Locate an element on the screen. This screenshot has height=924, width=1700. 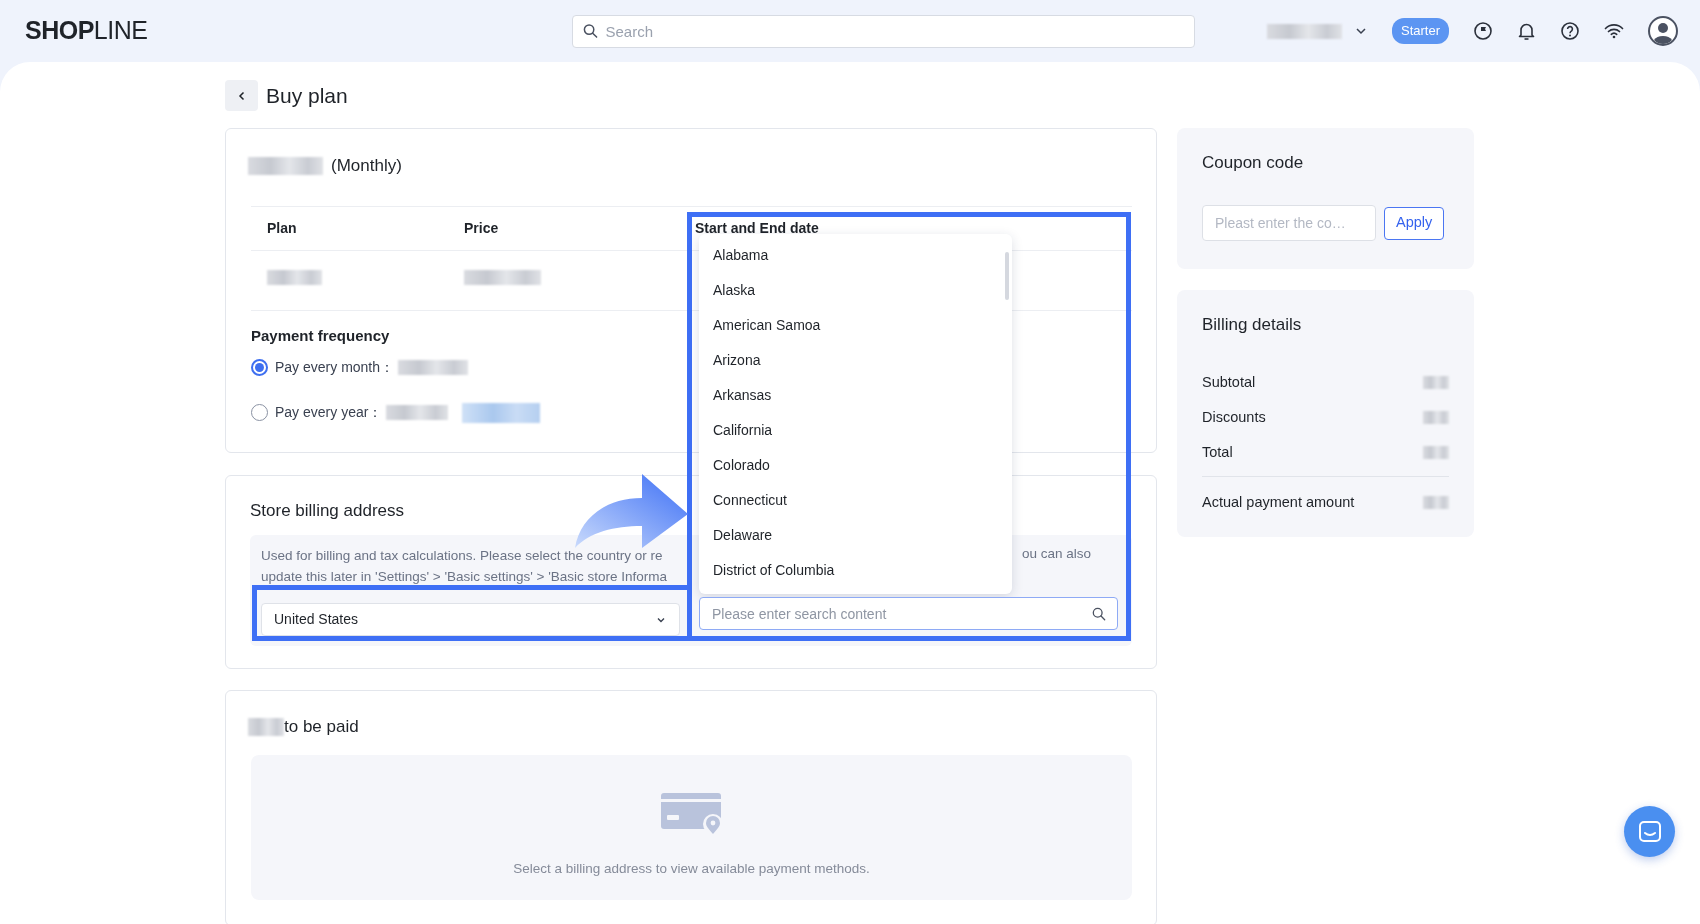
plan-badge: Starter is located at coordinates (1420, 31).